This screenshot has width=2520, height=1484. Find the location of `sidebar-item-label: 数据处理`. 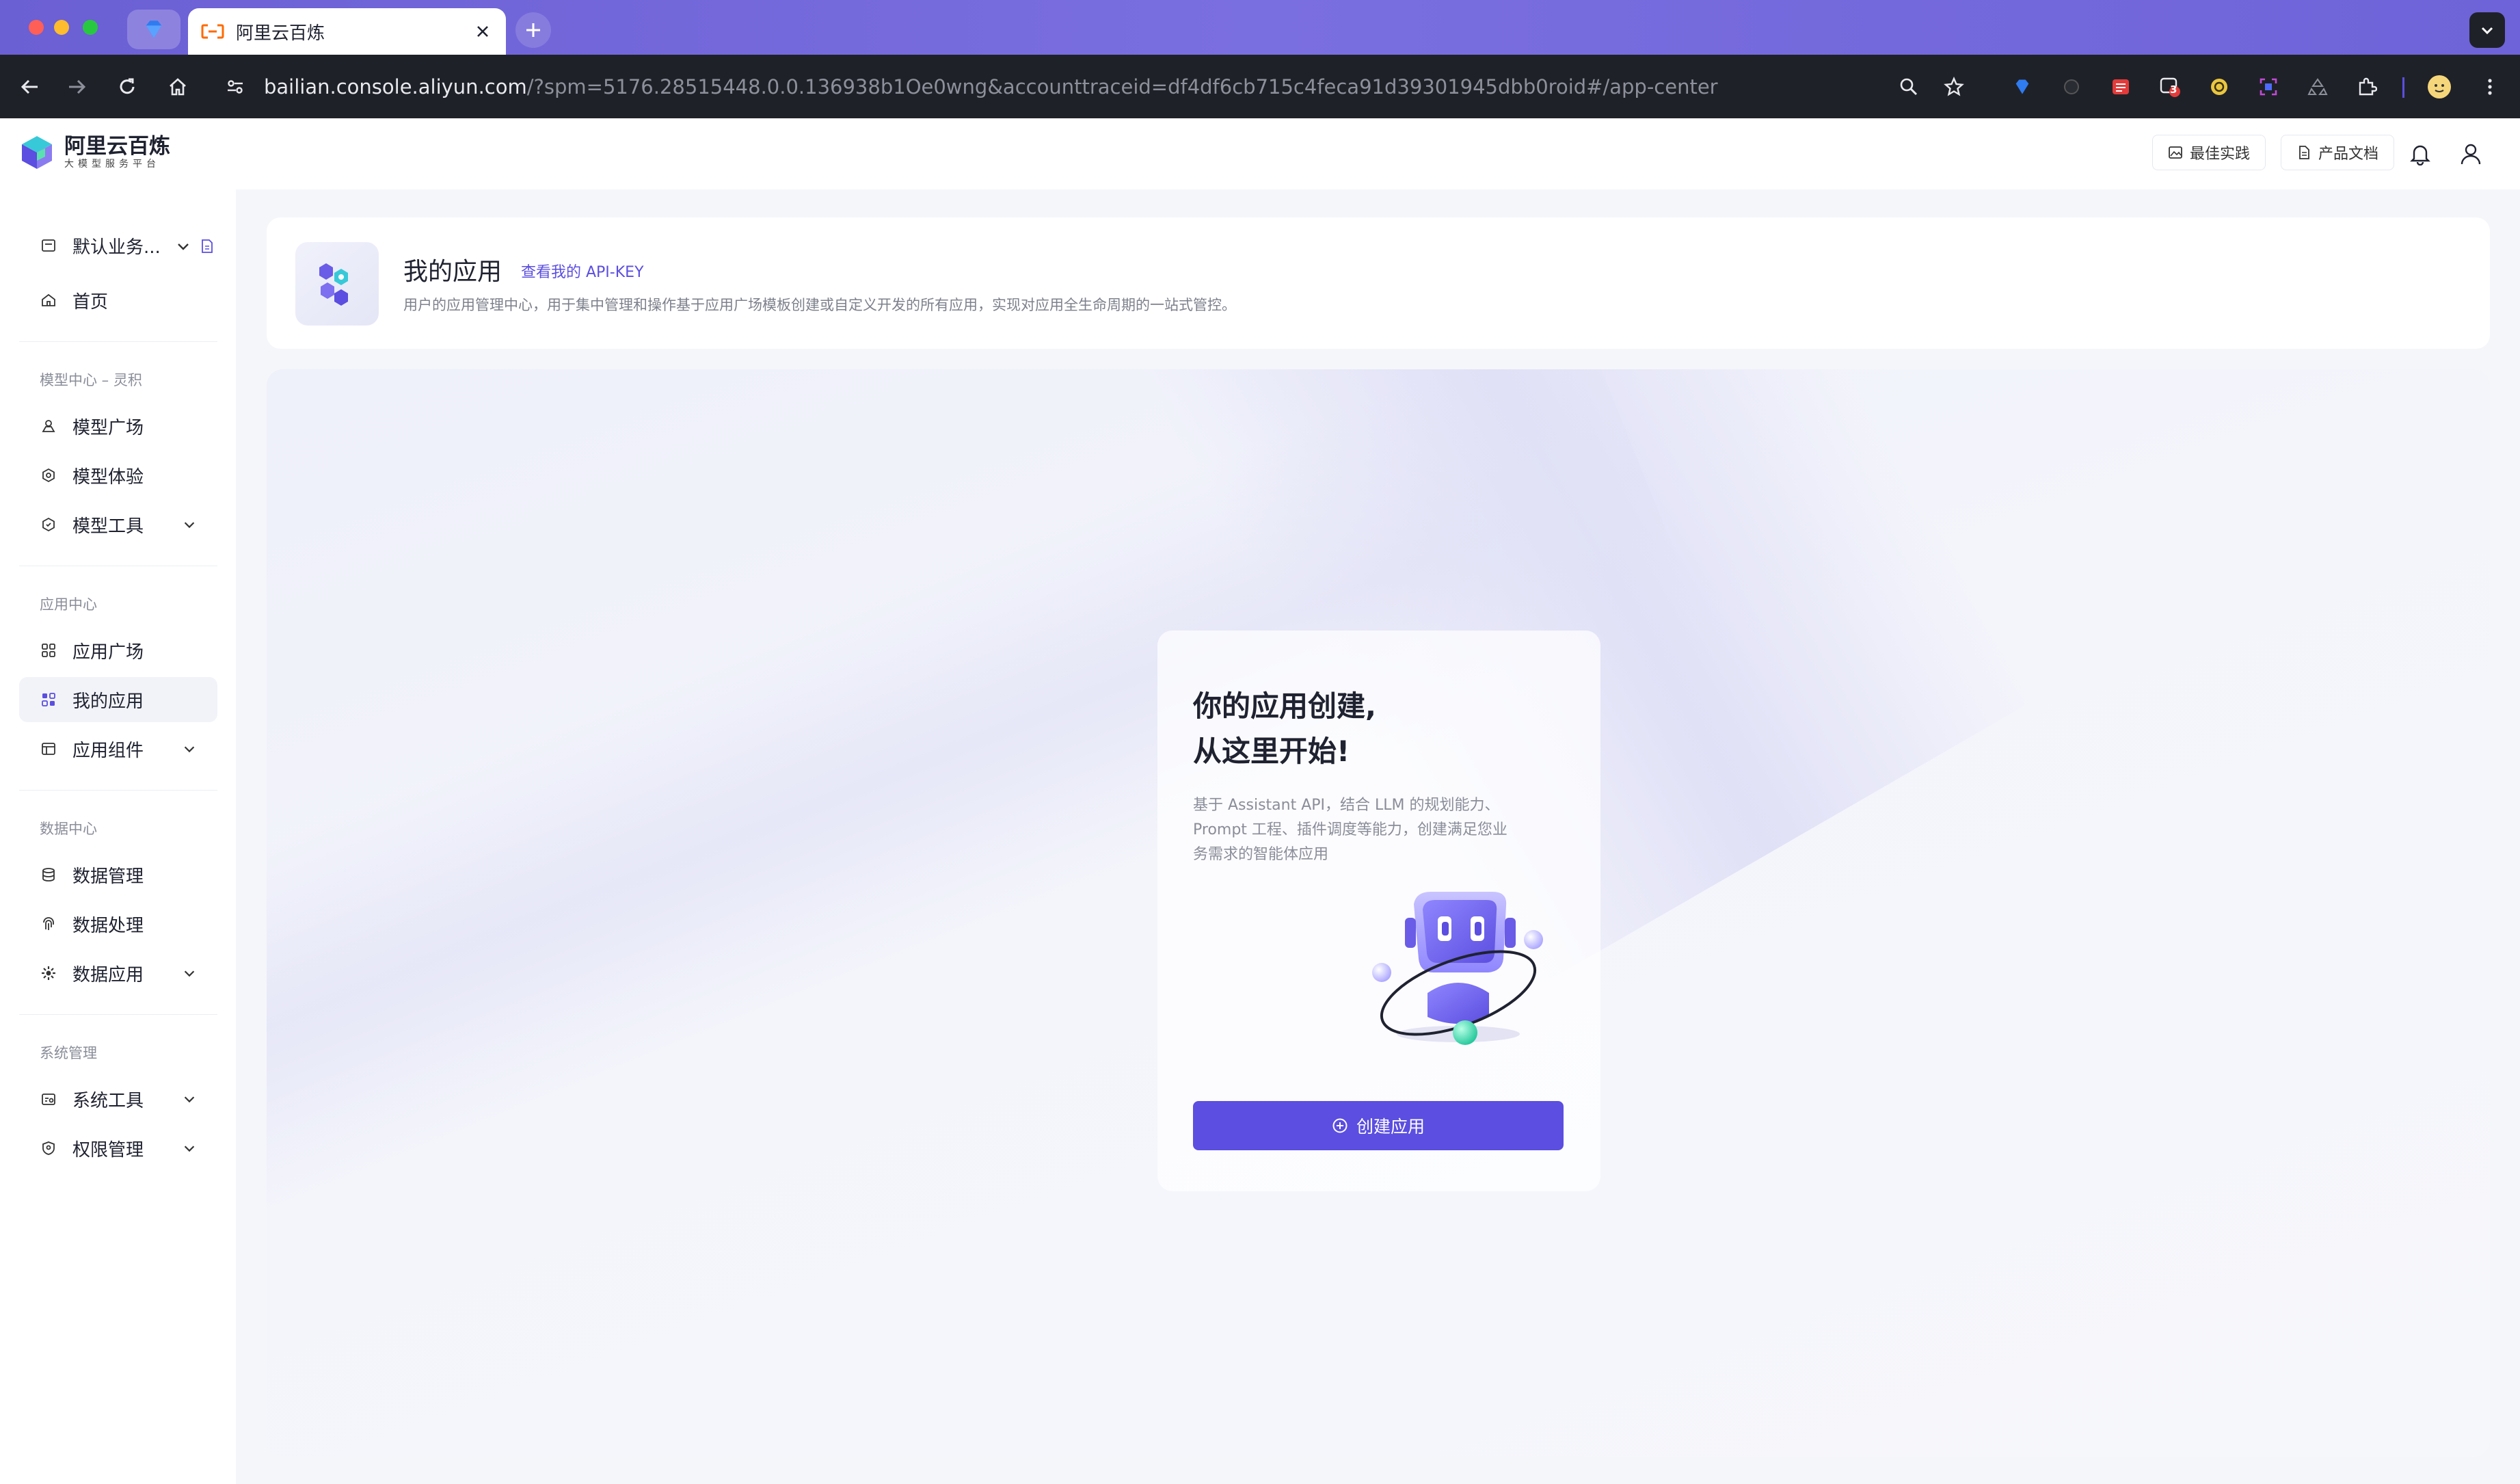

sidebar-item-label: 数据处理 is located at coordinates (108, 925).